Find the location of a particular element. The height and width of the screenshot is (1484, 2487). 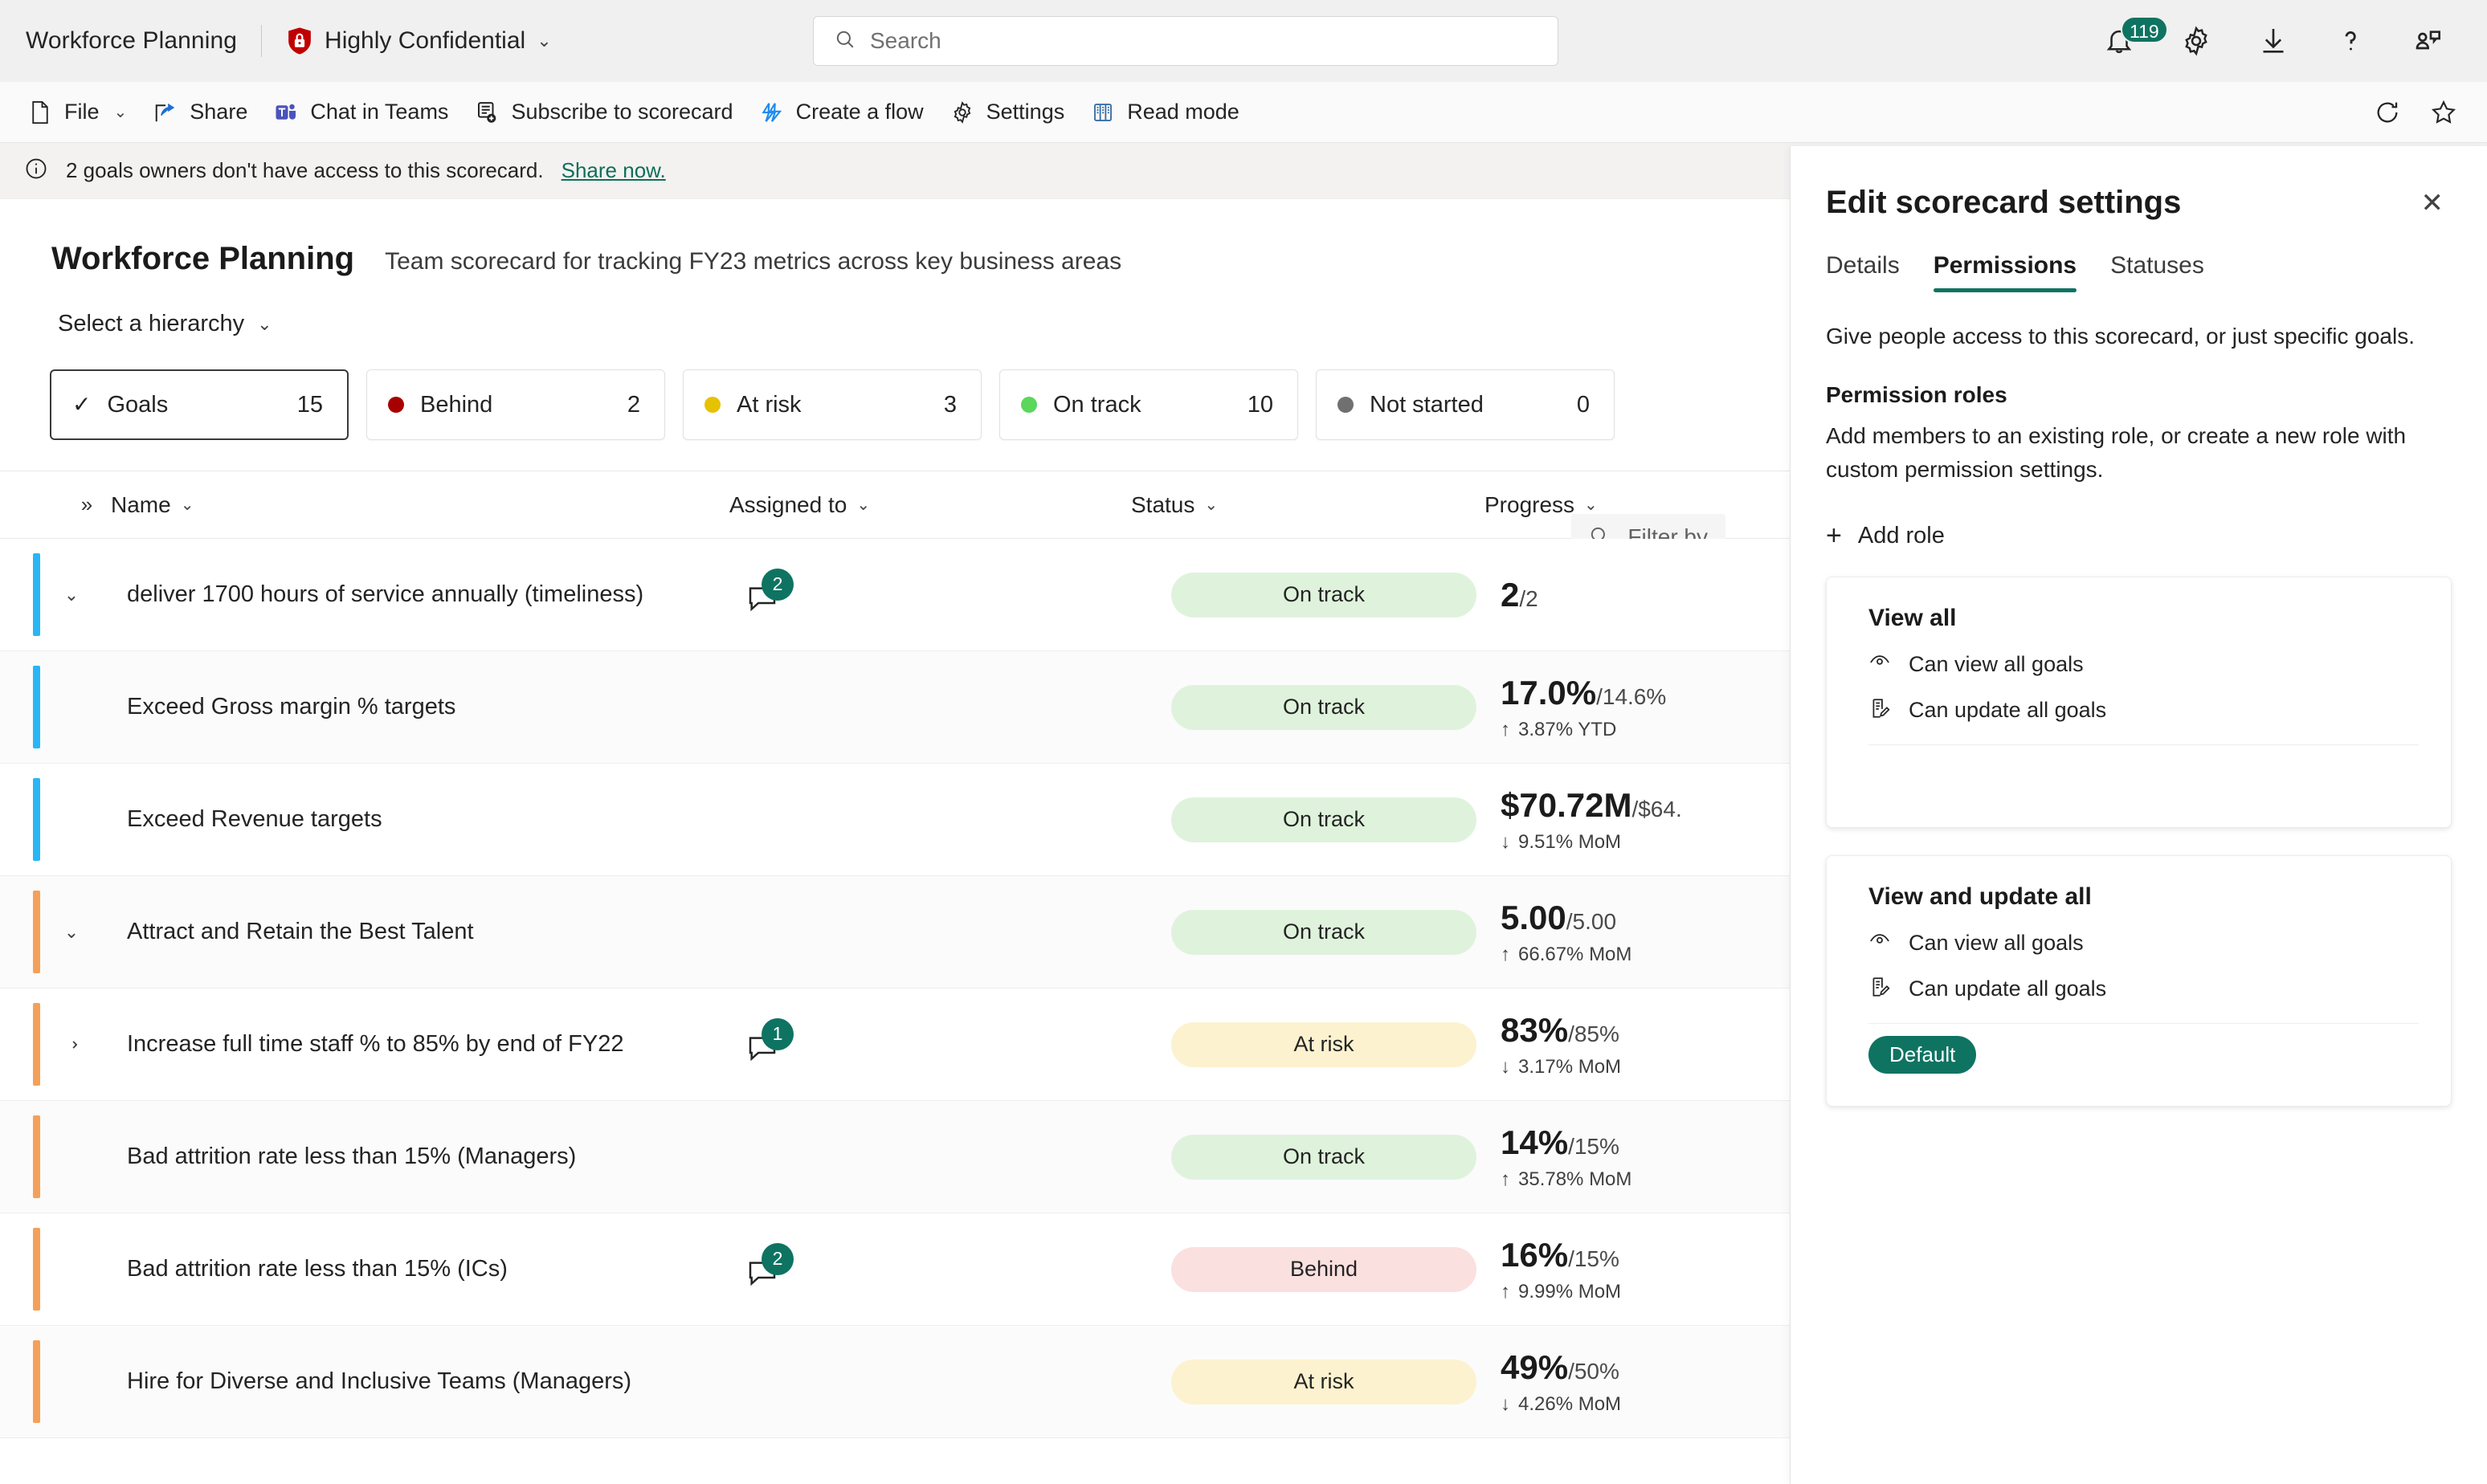

assigned-to-cell: 2 is located at coordinates (946, 1267).